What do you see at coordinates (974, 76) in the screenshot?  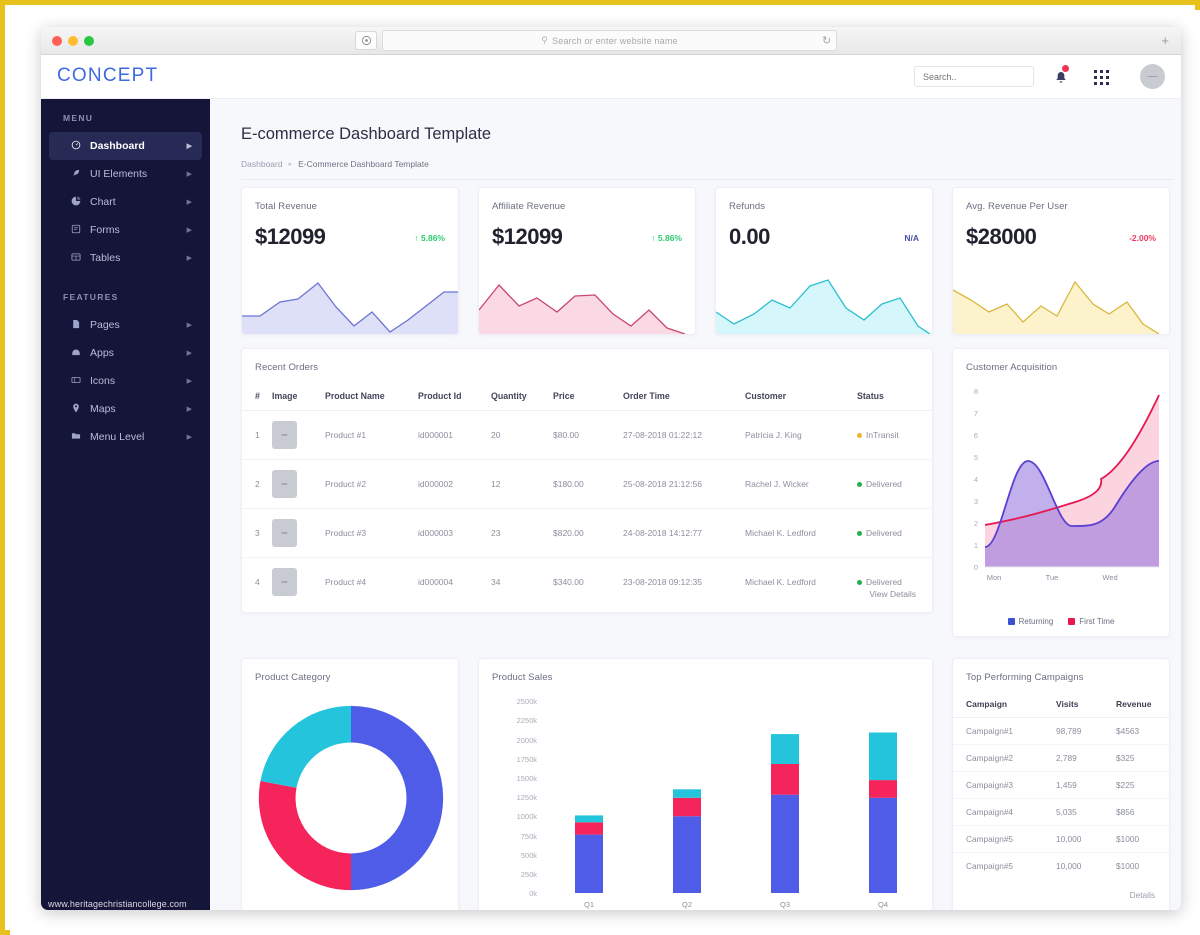 I see `search-input` at bounding box center [974, 76].